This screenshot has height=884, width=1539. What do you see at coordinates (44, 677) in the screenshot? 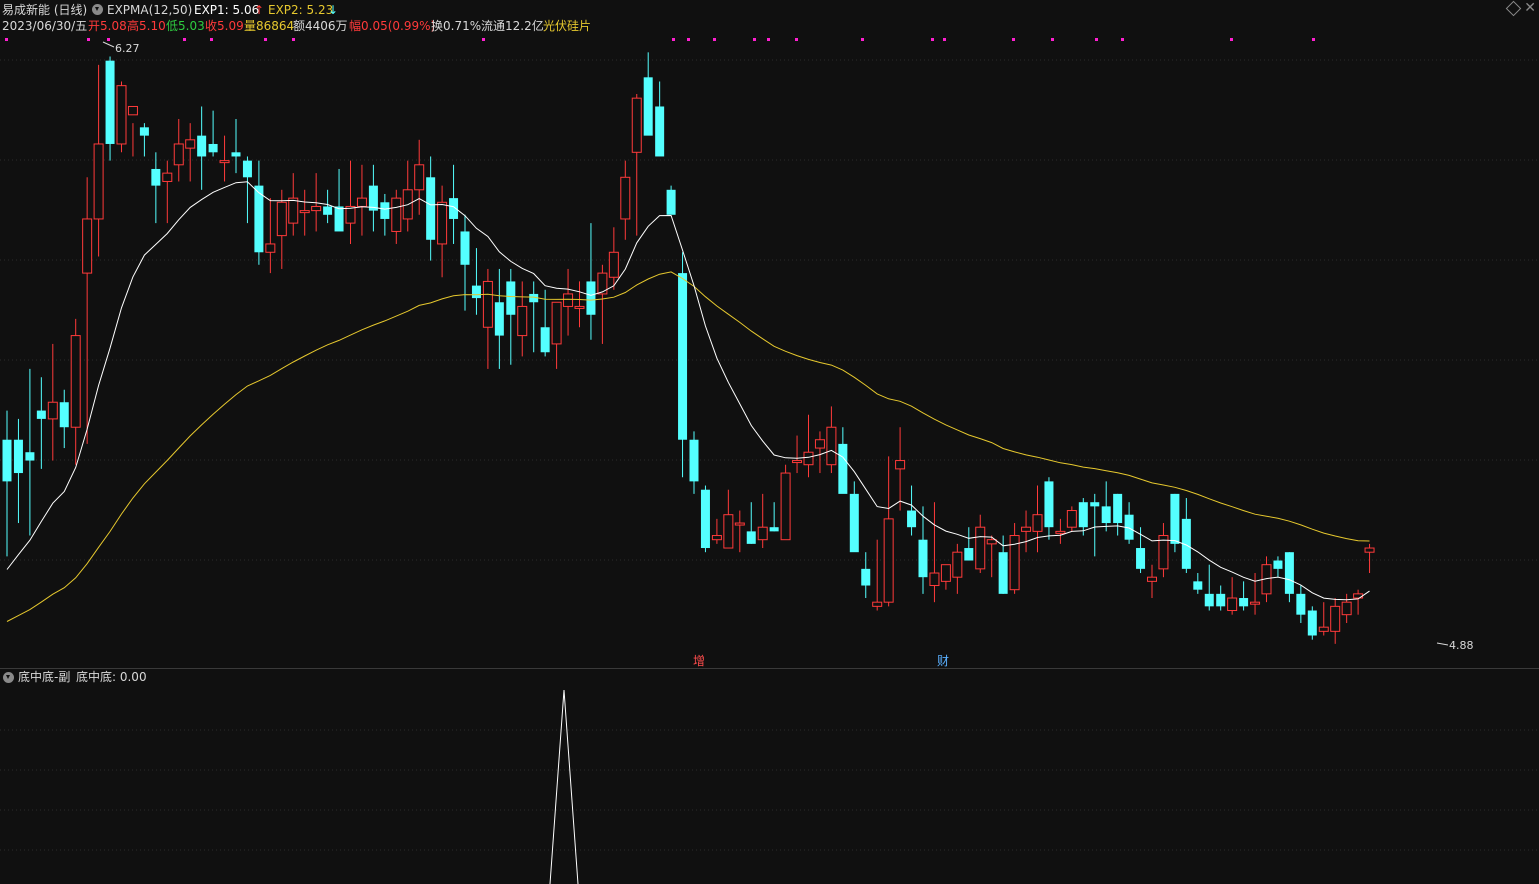
I see `sub-indicator-title: 底中底-副` at bounding box center [44, 677].